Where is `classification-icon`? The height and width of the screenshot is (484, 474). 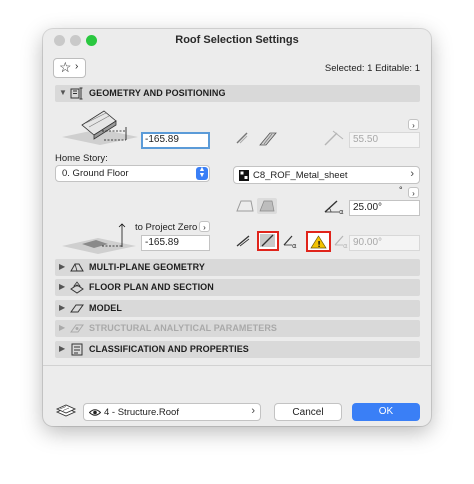
classification-icon is located at coordinates (77, 349).